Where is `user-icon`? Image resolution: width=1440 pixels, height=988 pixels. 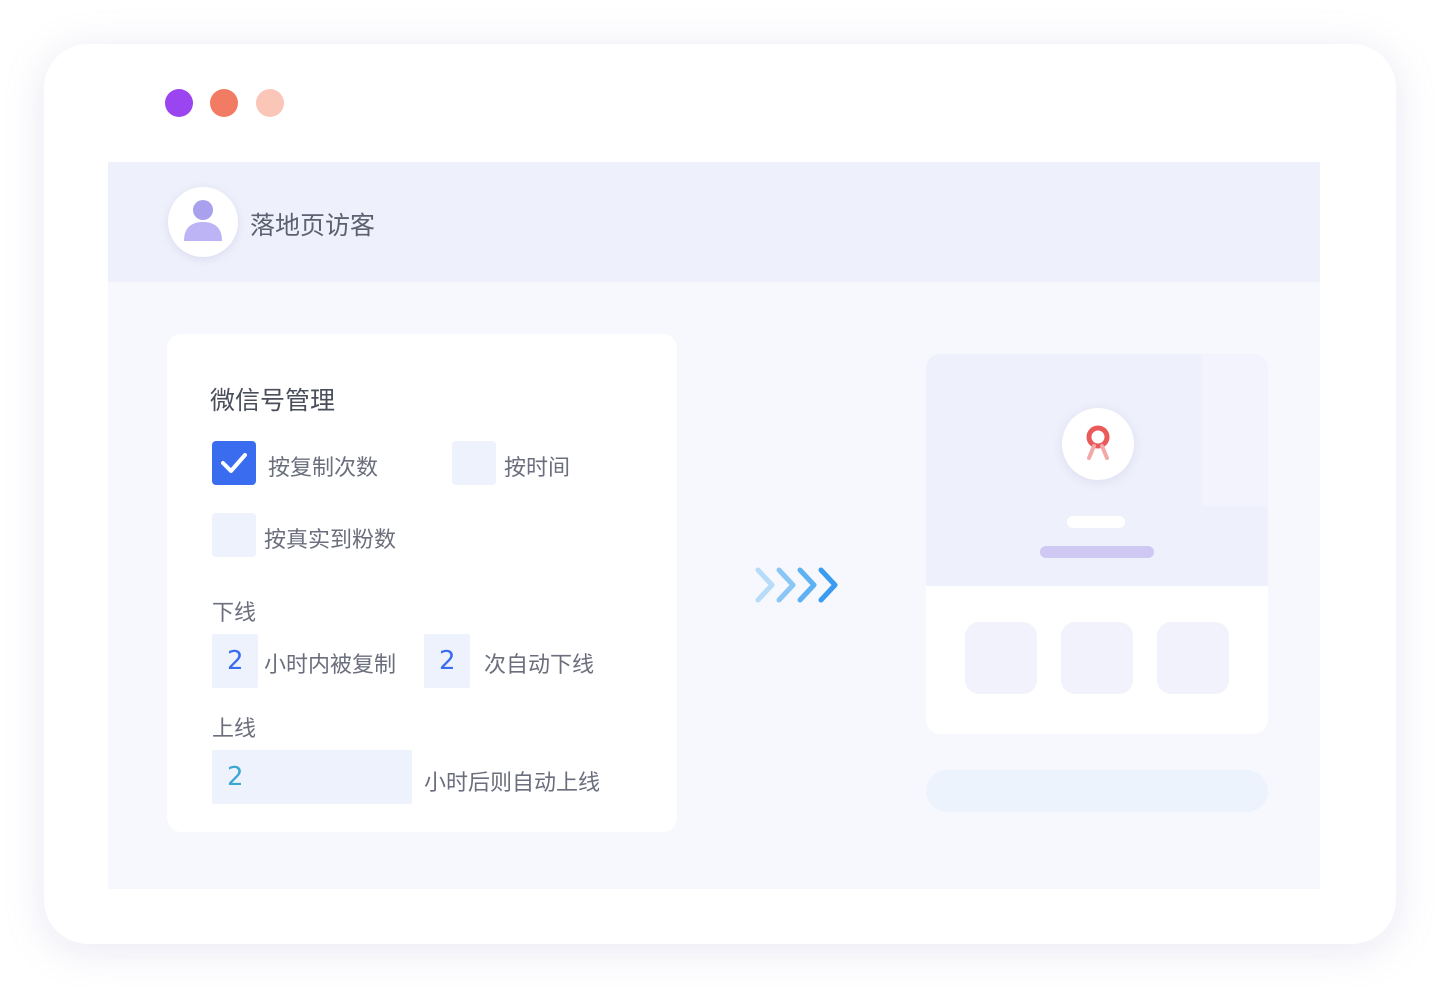
user-icon is located at coordinates (203, 220).